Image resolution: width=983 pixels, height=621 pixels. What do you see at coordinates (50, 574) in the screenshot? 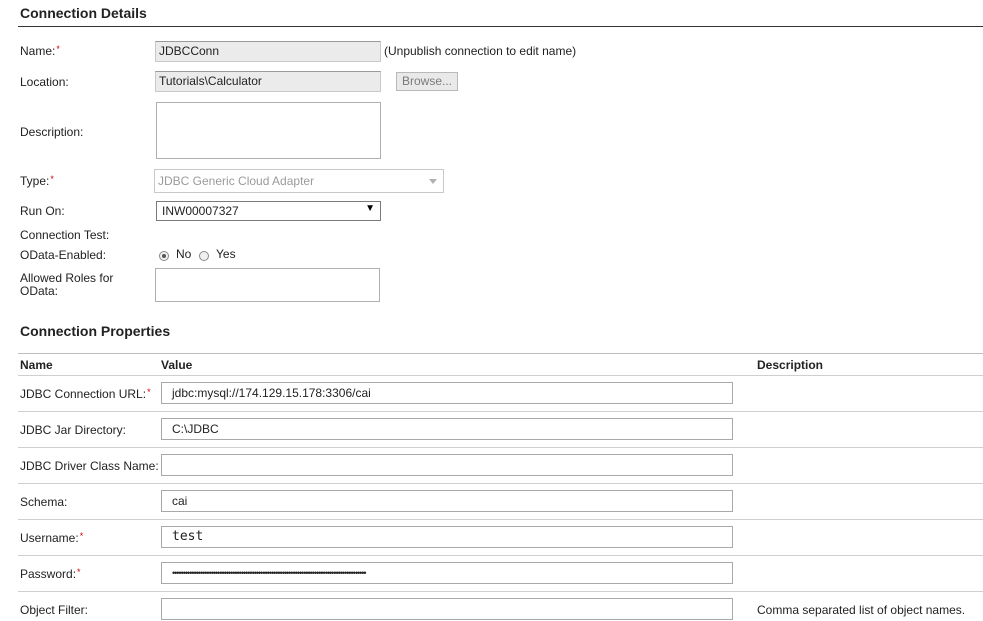
I see `password-label: Password:*` at bounding box center [50, 574].